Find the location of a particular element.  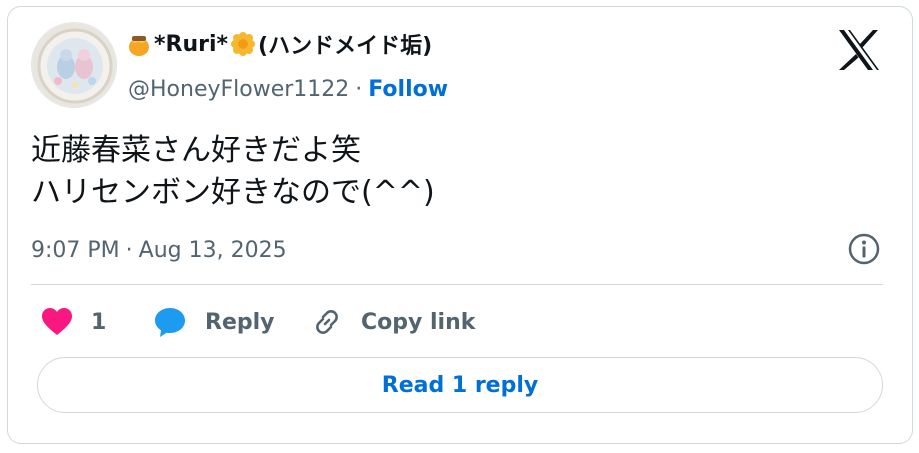

tweet-meta: 9:07 PM · Aug 13, 2025 is located at coordinates (159, 250).